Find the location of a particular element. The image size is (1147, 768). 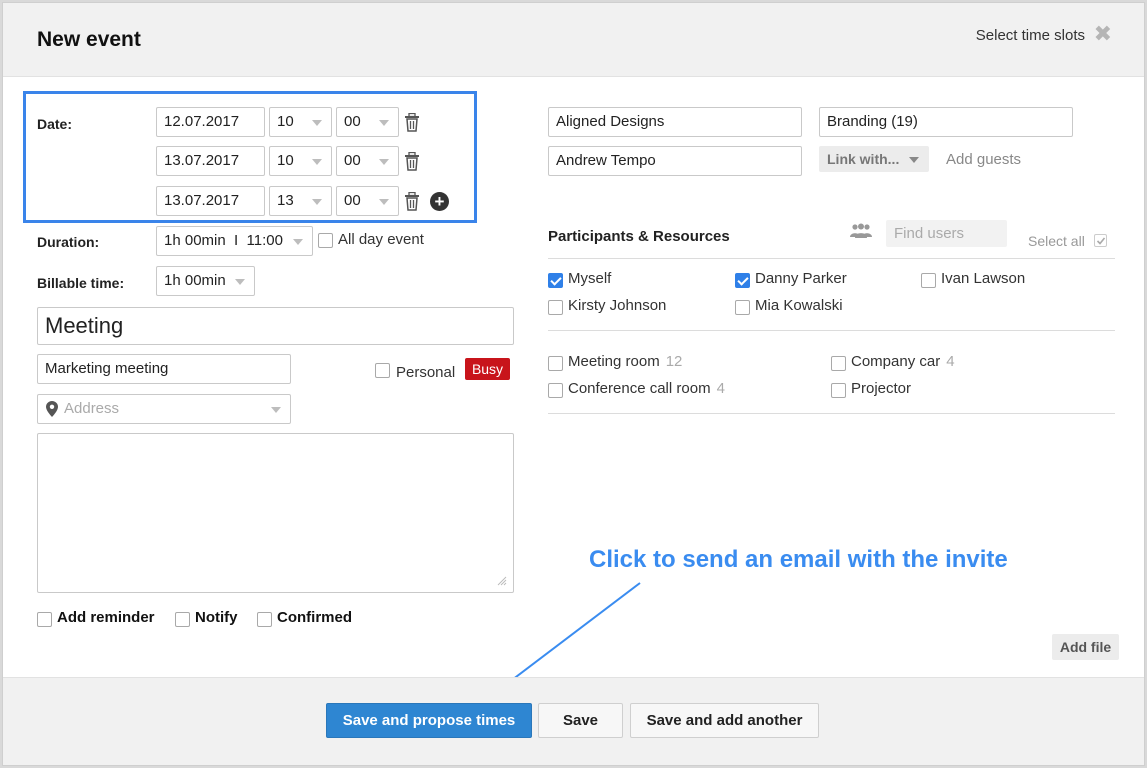

resource-count: 12 is located at coordinates (674, 361).